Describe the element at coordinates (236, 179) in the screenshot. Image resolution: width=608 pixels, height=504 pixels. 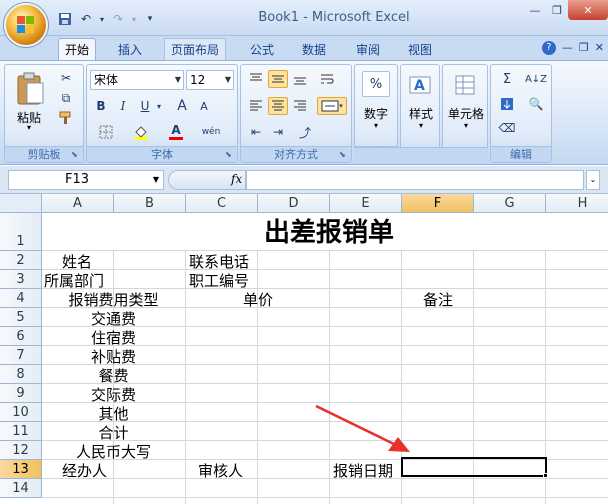
I see `insert-function-icon: fx` at that location.